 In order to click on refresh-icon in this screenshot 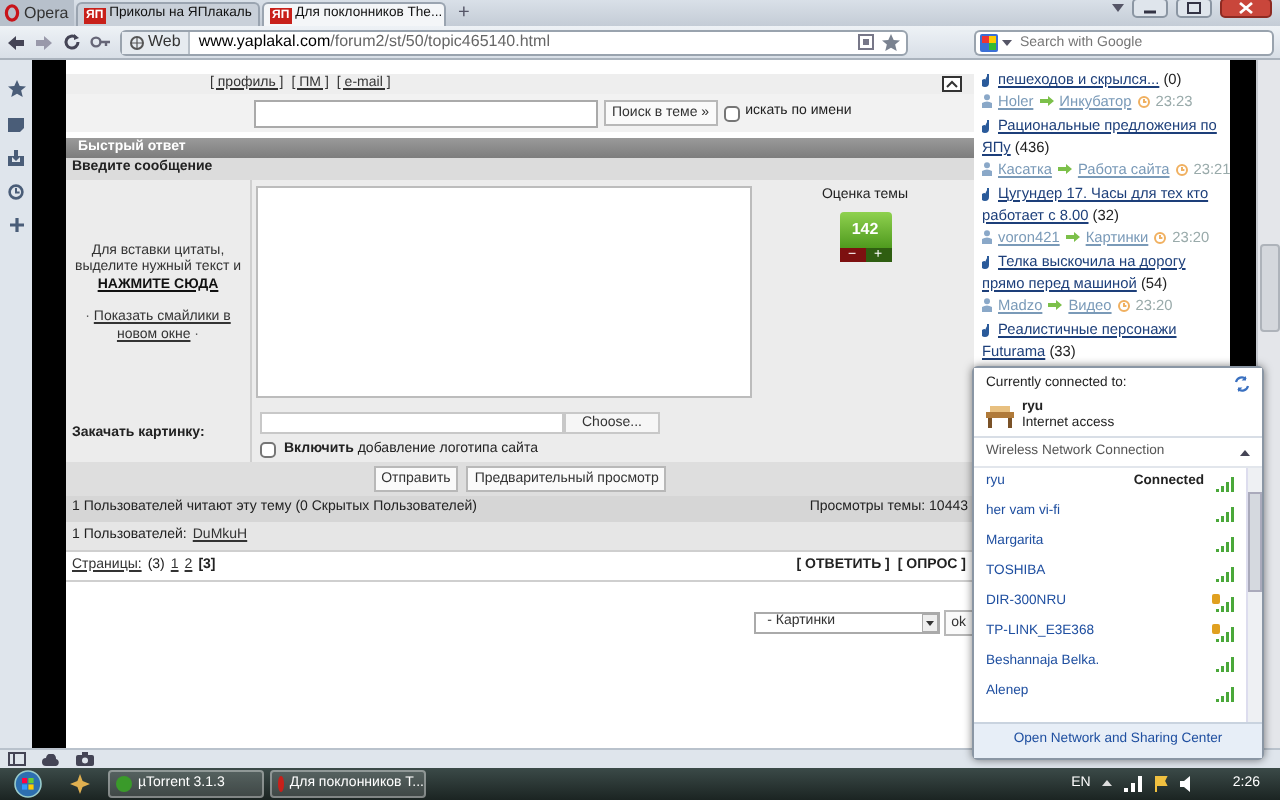, I will do `click(1242, 384)`.